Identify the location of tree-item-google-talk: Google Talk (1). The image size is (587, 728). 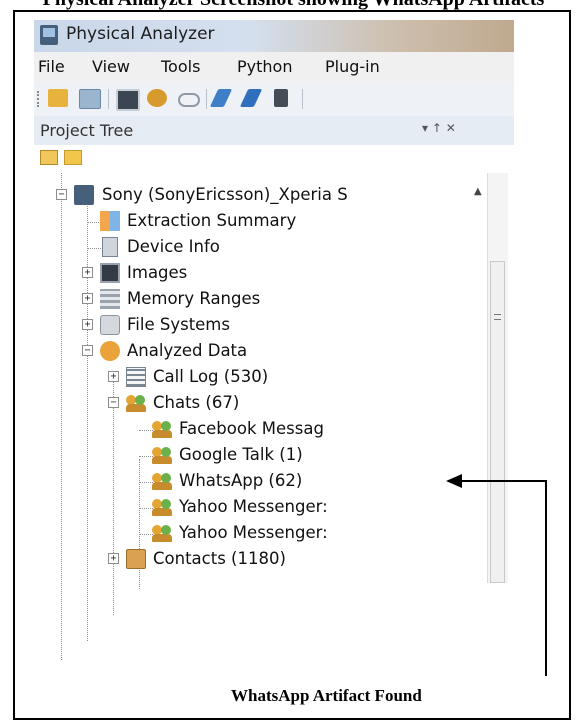
(259, 456).